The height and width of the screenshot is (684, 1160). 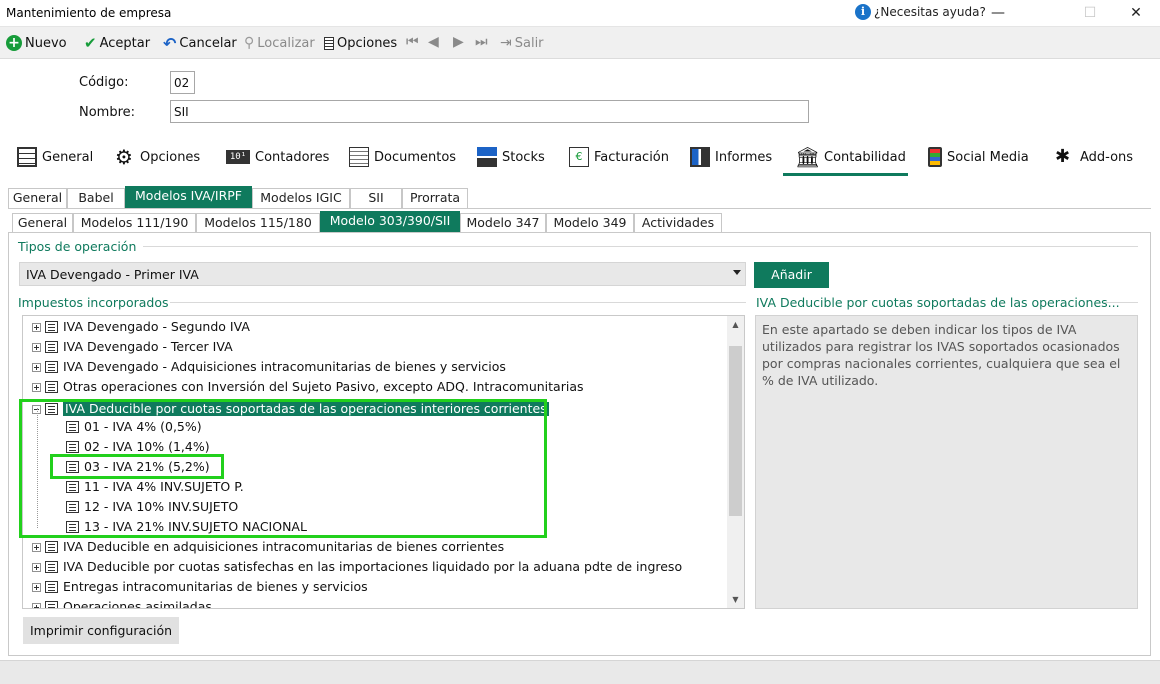 I want to click on search-icon: ⚲, so click(x=249, y=43).